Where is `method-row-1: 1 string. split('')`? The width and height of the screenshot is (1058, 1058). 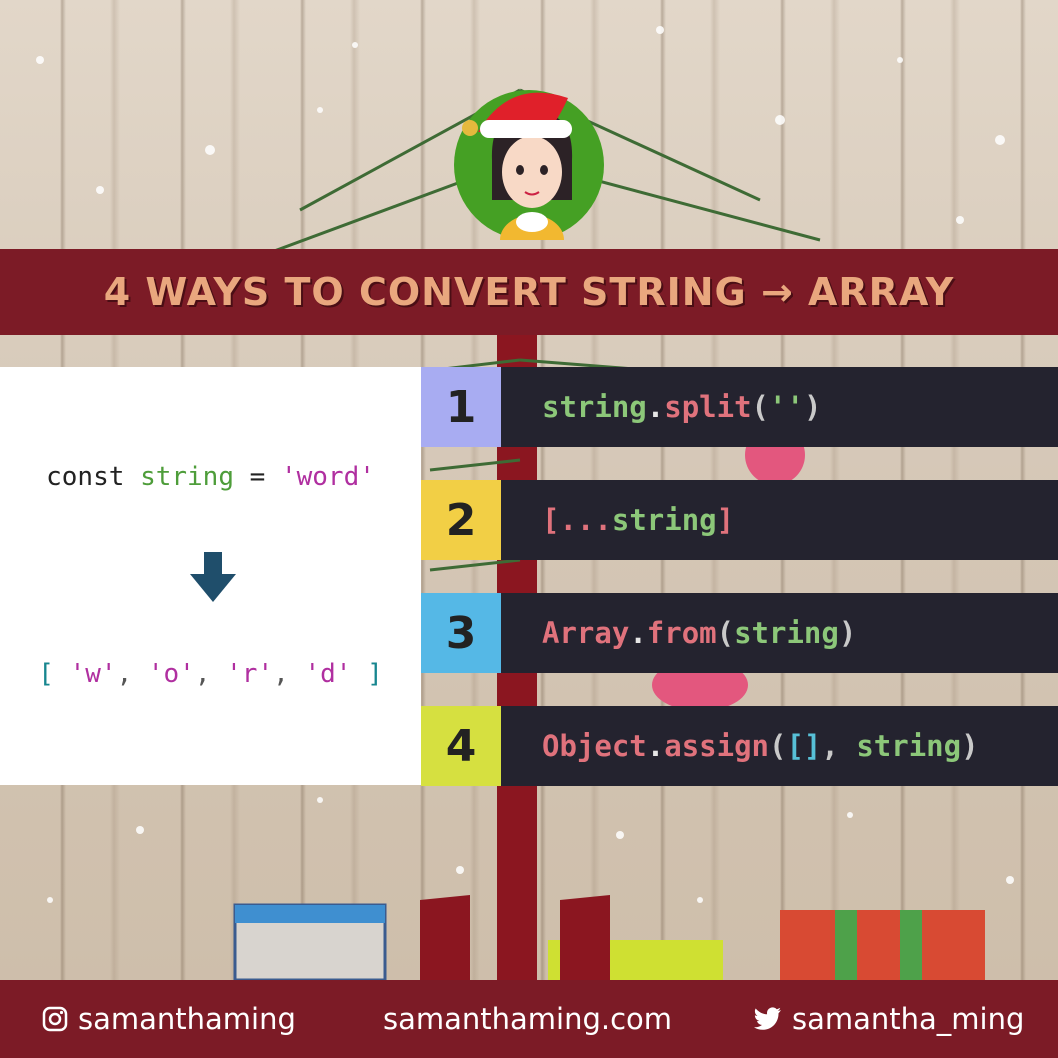
method-row-1: 1 string. split('') is located at coordinates (739, 407).